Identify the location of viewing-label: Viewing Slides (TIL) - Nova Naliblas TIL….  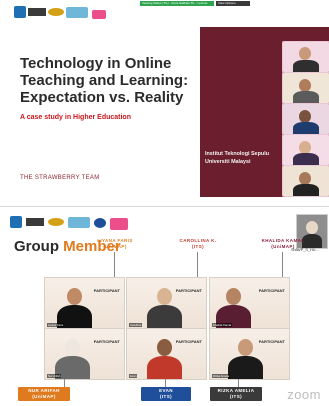
(177, 3).